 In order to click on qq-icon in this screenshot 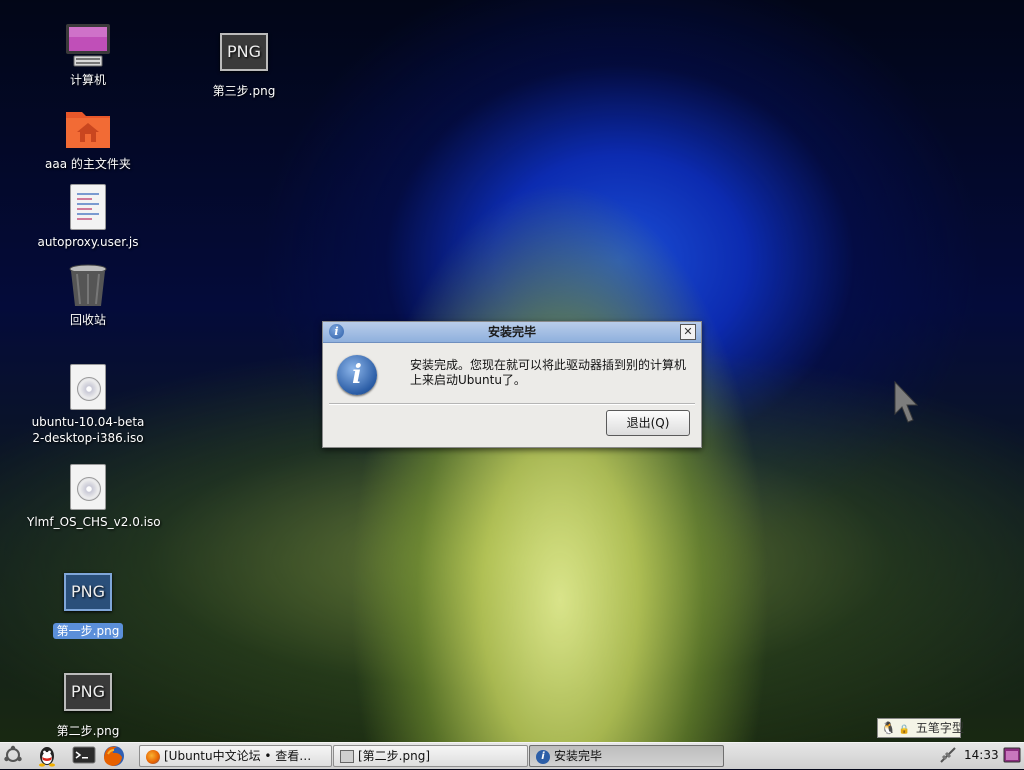, I will do `click(47, 756)`.